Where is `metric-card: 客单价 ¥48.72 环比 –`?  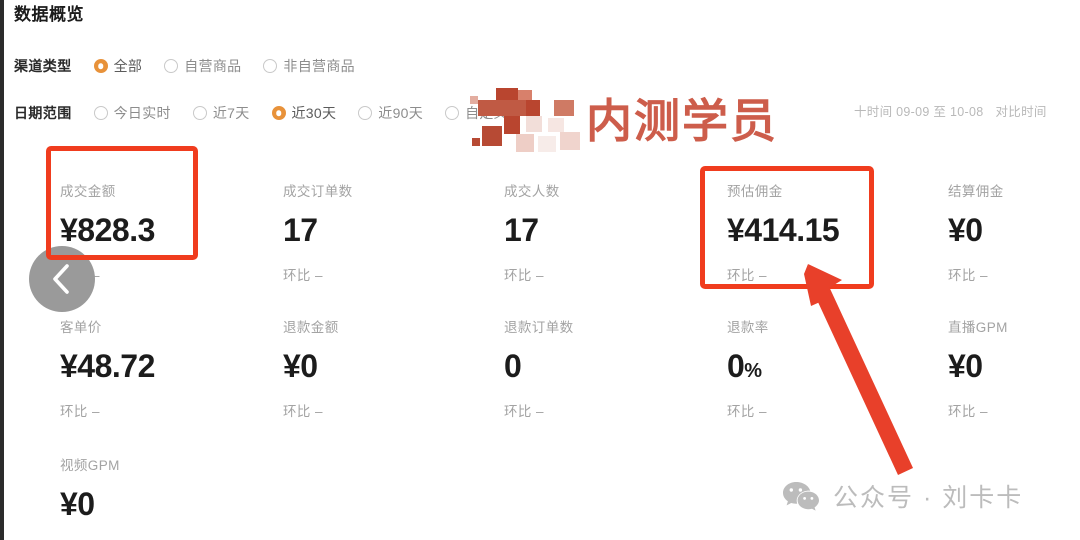
metric-card: 客单价 ¥48.72 环比 – is located at coordinates (107, 368).